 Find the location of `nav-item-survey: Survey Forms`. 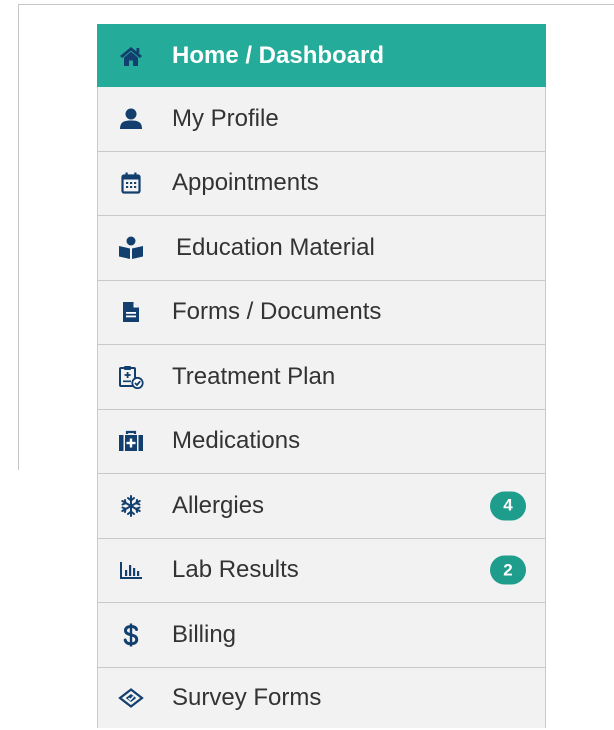

nav-item-survey: Survey Forms is located at coordinates (321, 697).